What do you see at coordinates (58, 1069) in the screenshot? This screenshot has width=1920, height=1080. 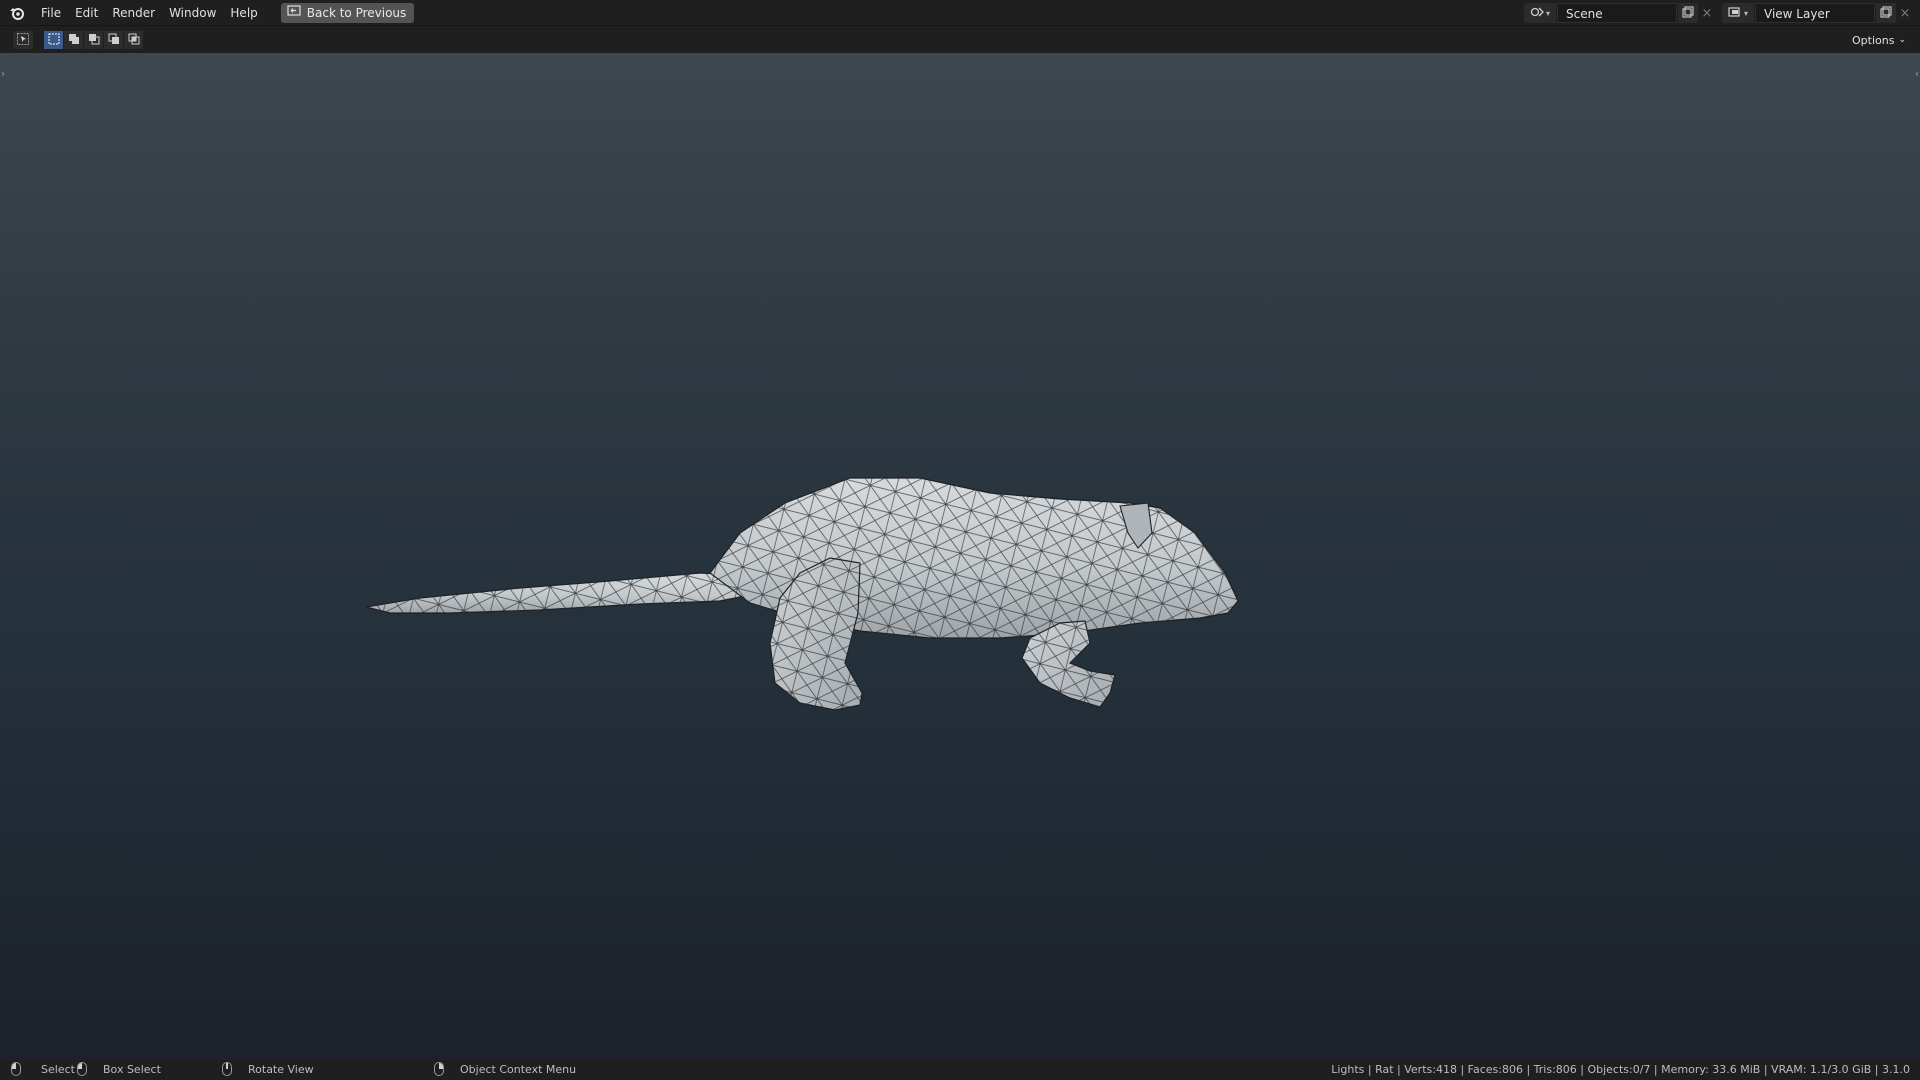 I see `hint-select-label: Select` at bounding box center [58, 1069].